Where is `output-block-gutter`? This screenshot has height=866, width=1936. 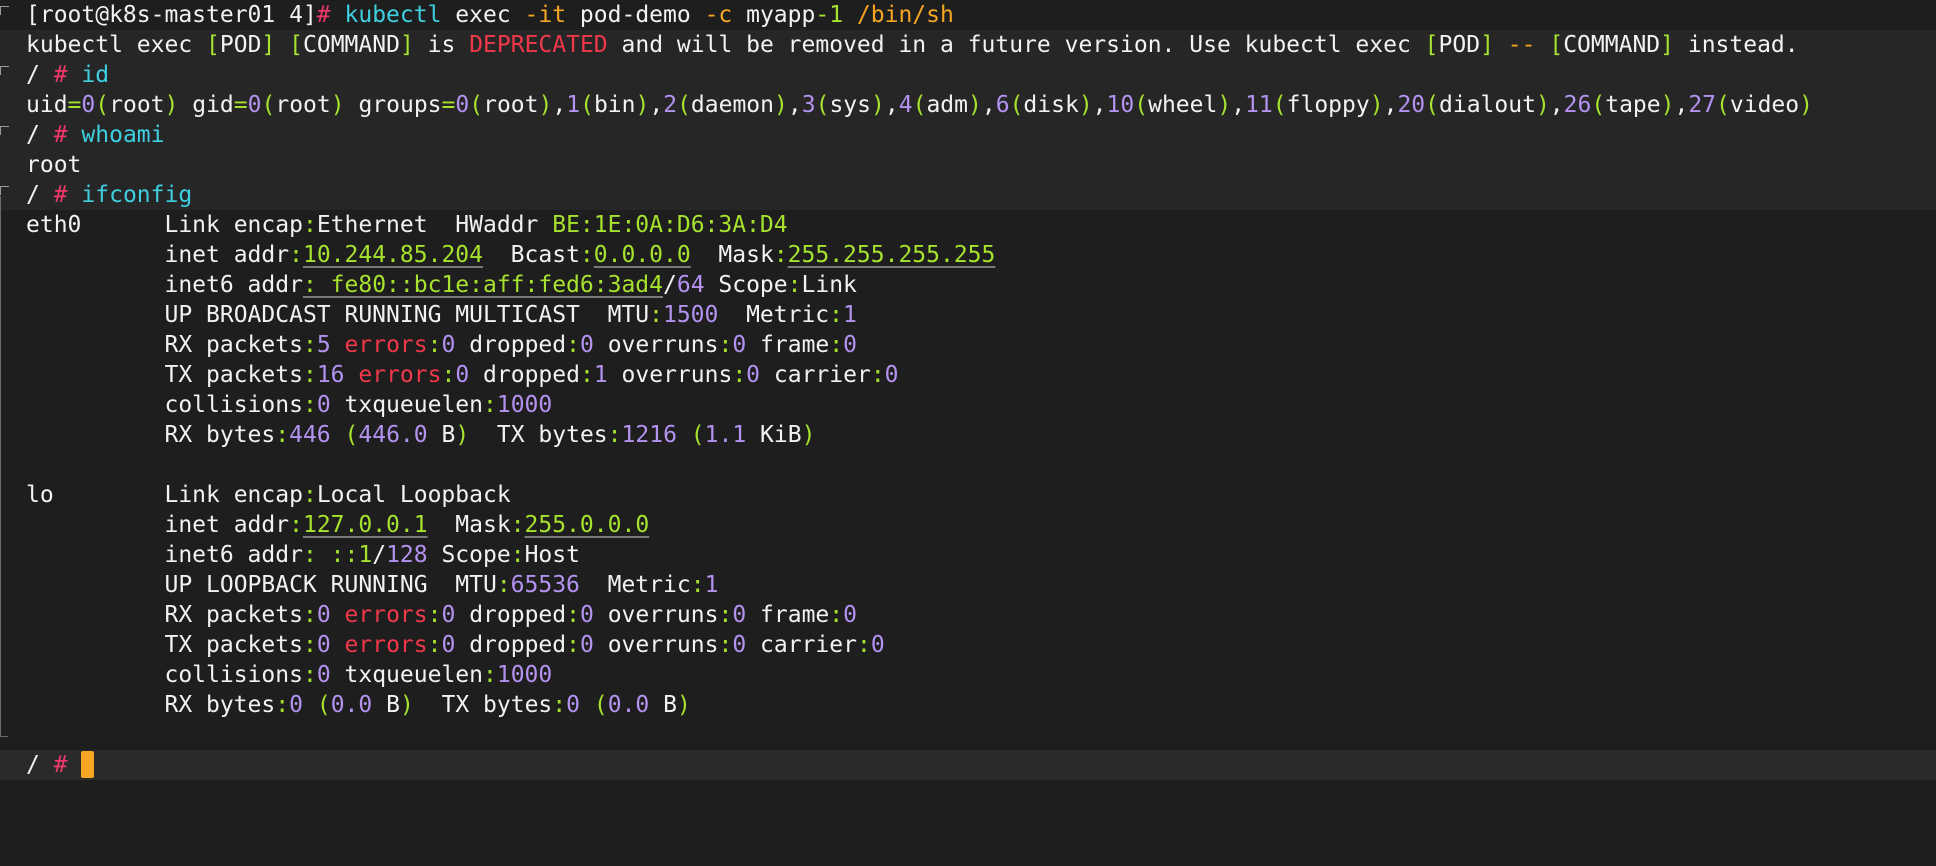 output-block-gutter is located at coordinates (0, 466).